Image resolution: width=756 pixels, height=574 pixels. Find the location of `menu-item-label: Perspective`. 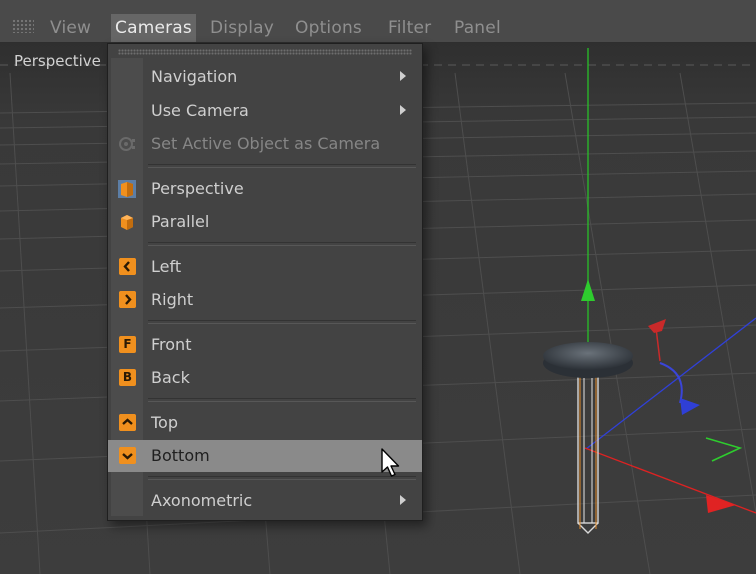

menu-item-label: Perspective is located at coordinates (197, 188).